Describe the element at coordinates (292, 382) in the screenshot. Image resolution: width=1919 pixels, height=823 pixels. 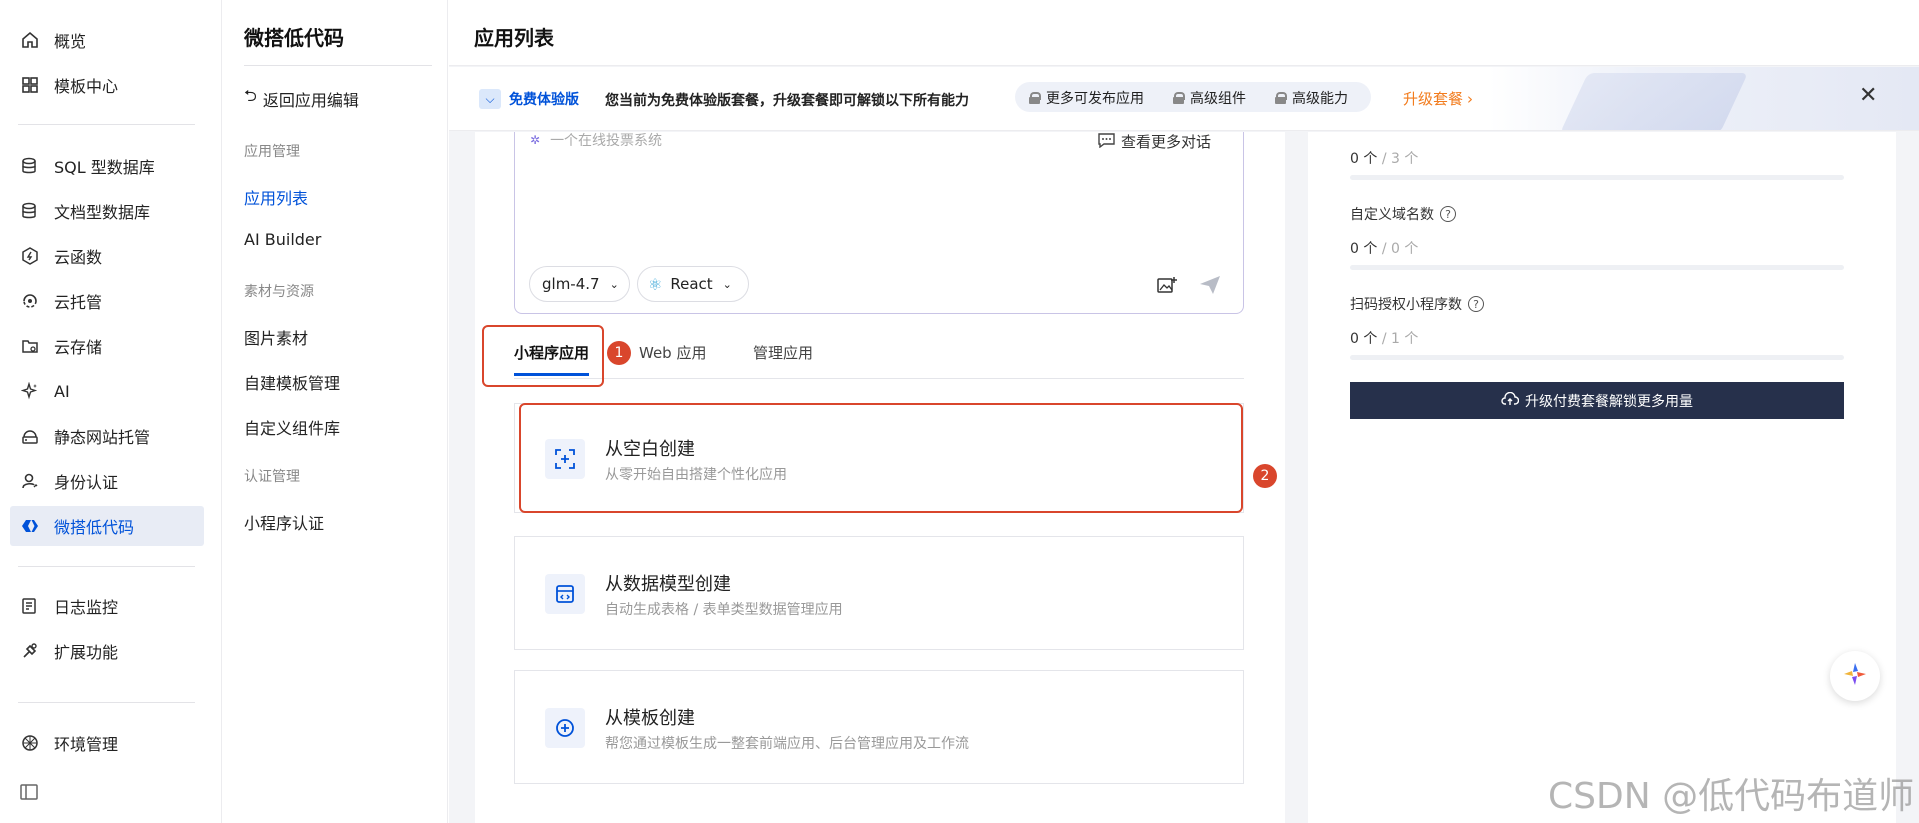
I see `subnav-item-custom-templates: 自建模板管理` at that location.